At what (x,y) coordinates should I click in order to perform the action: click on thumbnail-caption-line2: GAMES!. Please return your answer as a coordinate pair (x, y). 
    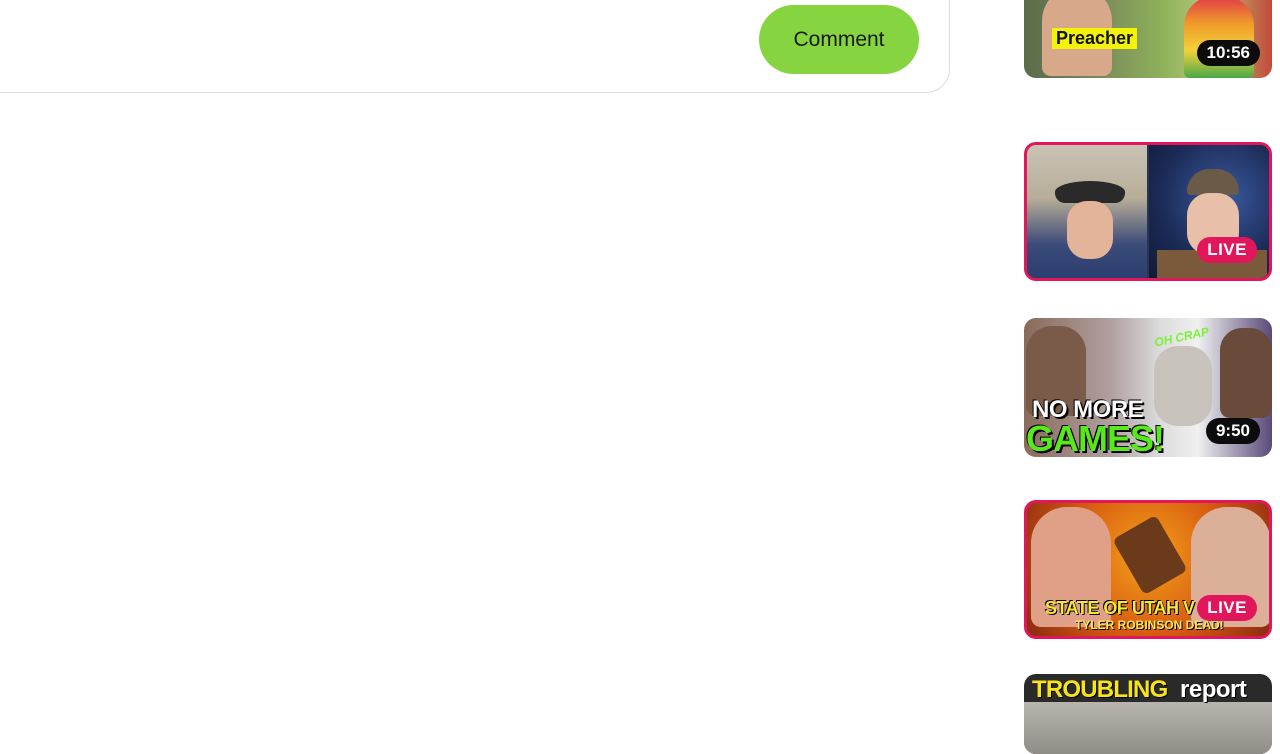
    Looking at the image, I should click on (1095, 437).